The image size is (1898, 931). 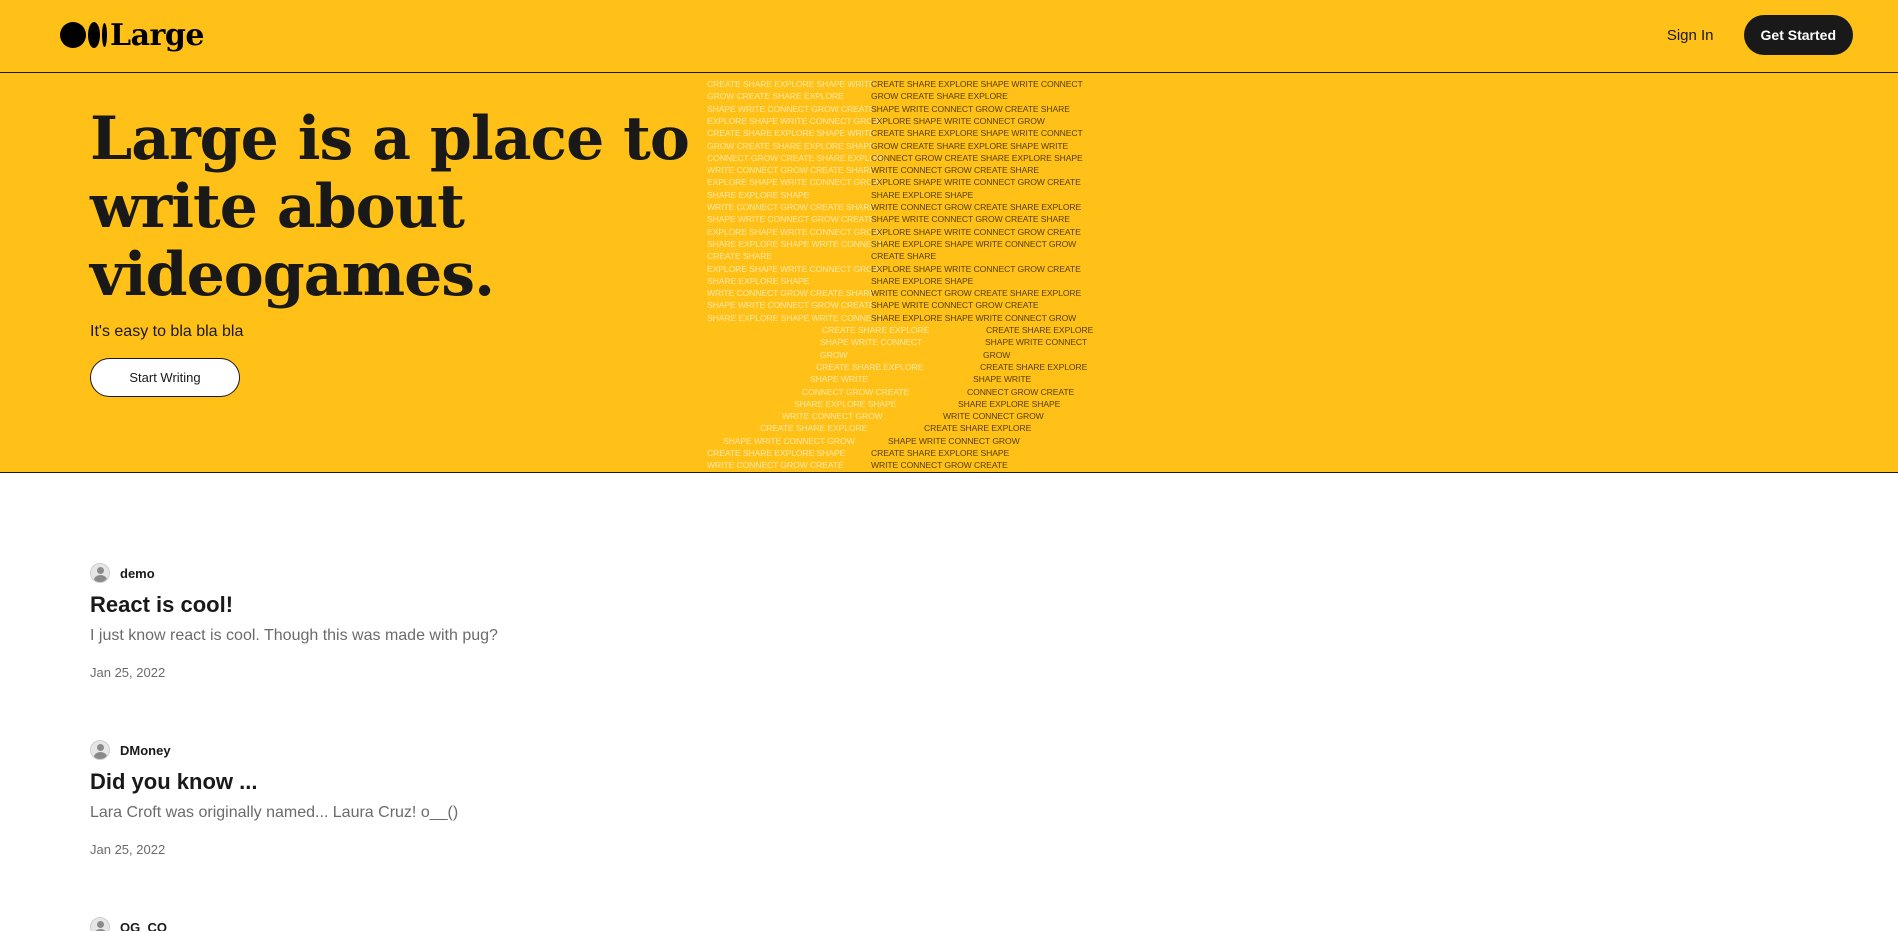 What do you see at coordinates (970, 145) in the screenshot?
I see `word-art-line: GROW CREATE SHARE EXPLORE SHAPE WRITE` at bounding box center [970, 145].